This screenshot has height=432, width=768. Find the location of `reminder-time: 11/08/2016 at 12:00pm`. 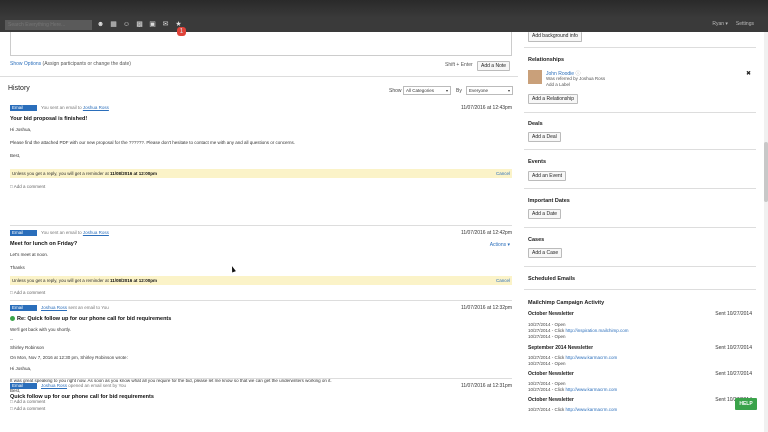

reminder-time: 11/08/2016 at 12:00pm is located at coordinates (133, 173).